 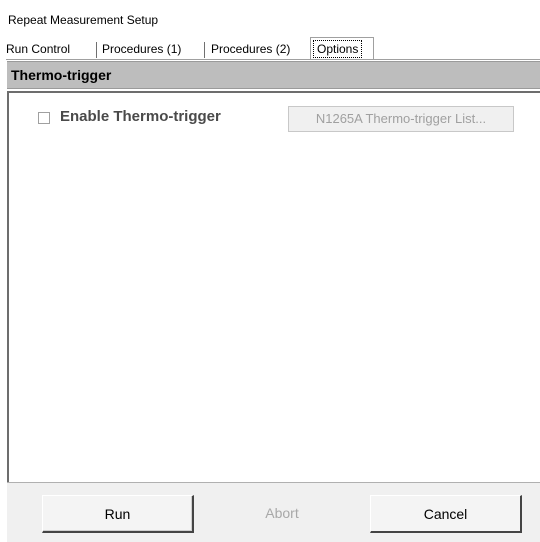 I want to click on enable-thermo-trigger-label: Enable Thermo-trigger, so click(x=140, y=116).